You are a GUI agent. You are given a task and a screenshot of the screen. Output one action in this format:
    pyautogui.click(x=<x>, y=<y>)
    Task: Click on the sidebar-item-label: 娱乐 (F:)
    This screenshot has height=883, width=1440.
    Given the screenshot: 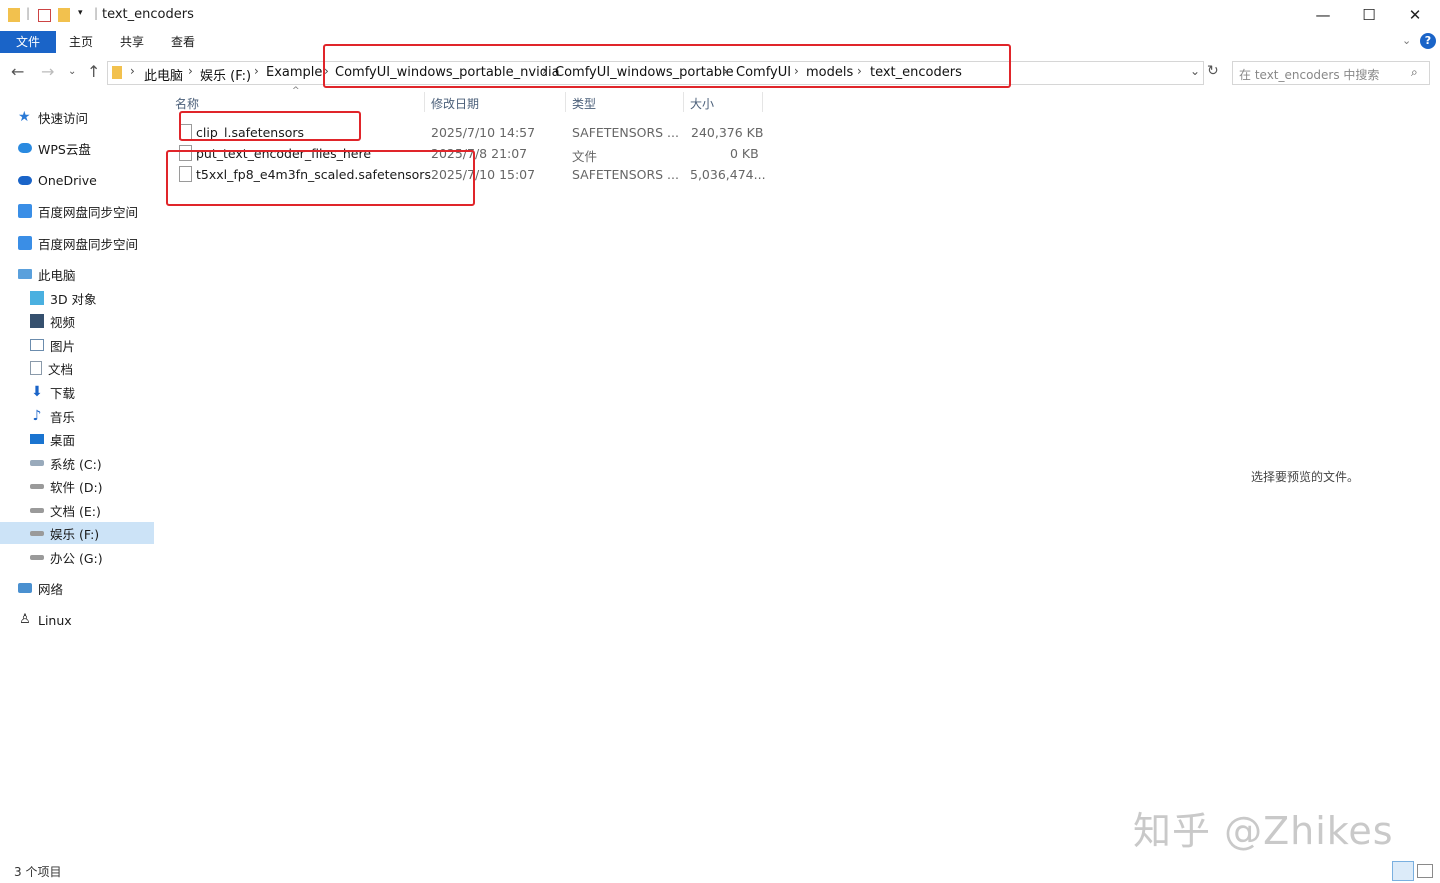 What is the action you would take?
    pyautogui.click(x=75, y=534)
    